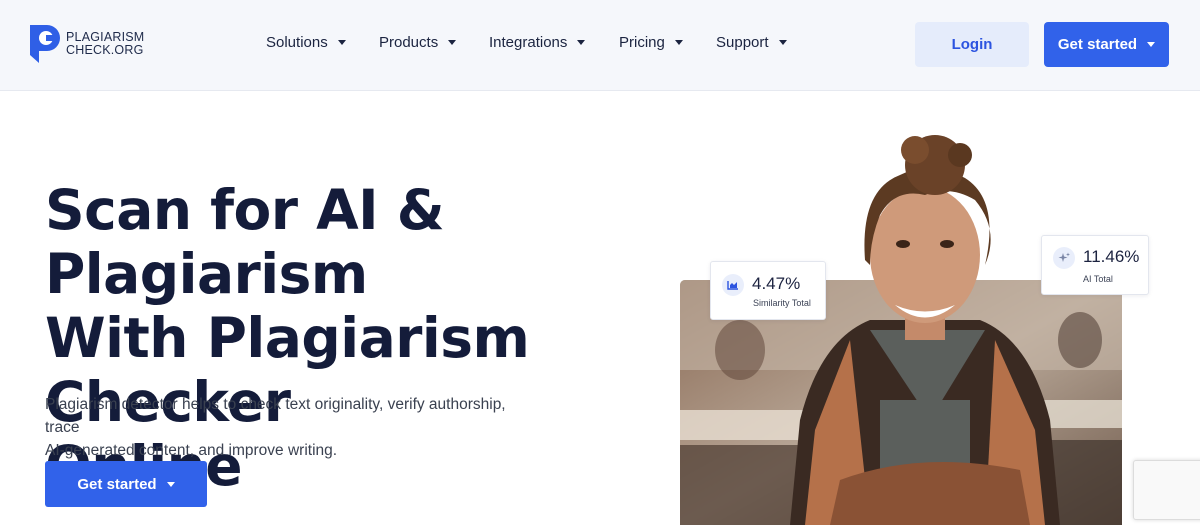 The image size is (1200, 525). Describe the element at coordinates (1166, 490) in the screenshot. I see `recaptcha-badge` at that location.